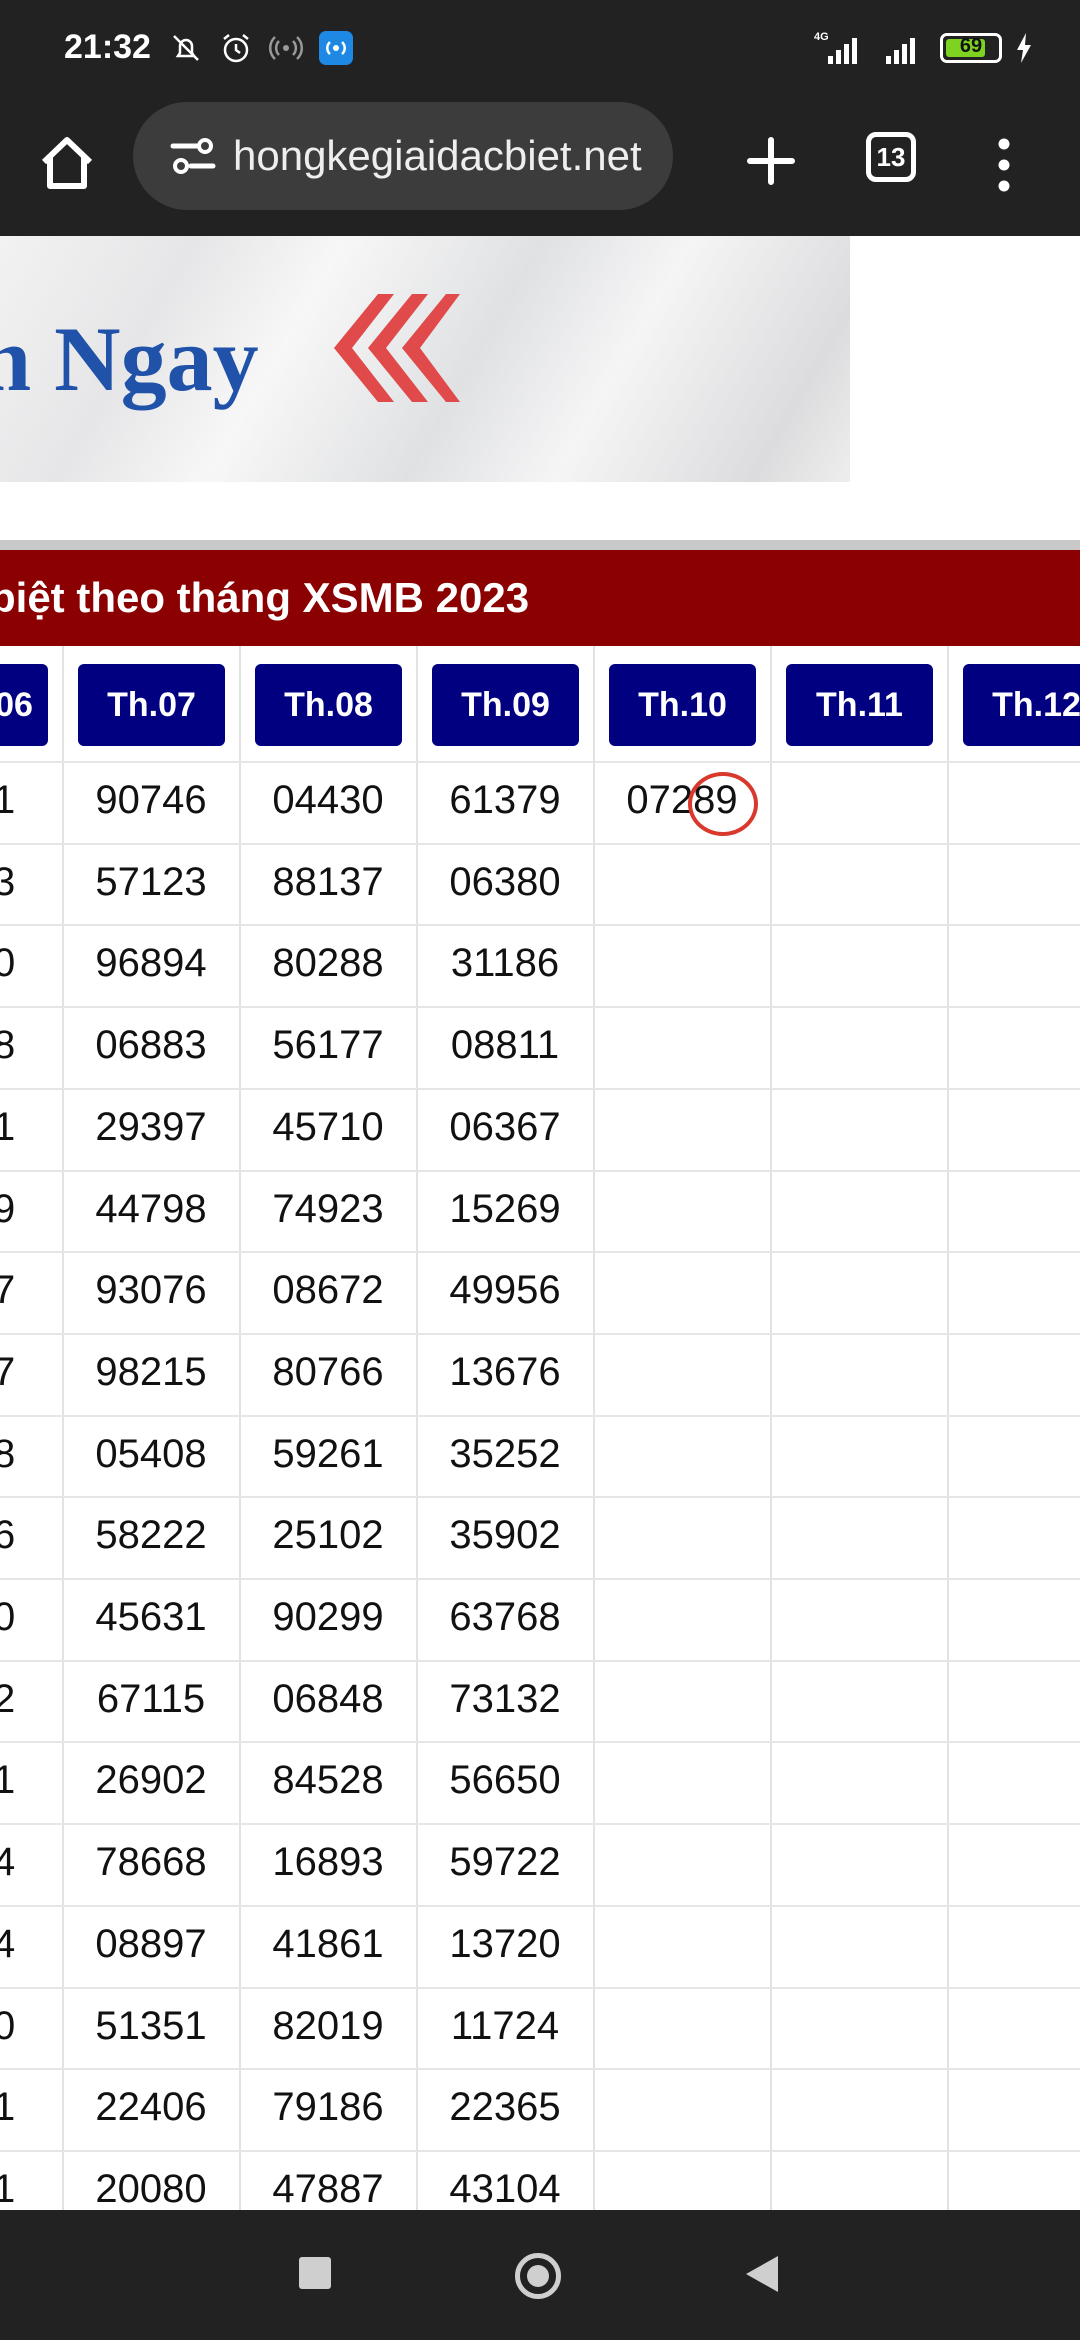 Image resolution: width=1080 pixels, height=2340 pixels. What do you see at coordinates (328, 800) in the screenshot?
I see `table-cell: 04430` at bounding box center [328, 800].